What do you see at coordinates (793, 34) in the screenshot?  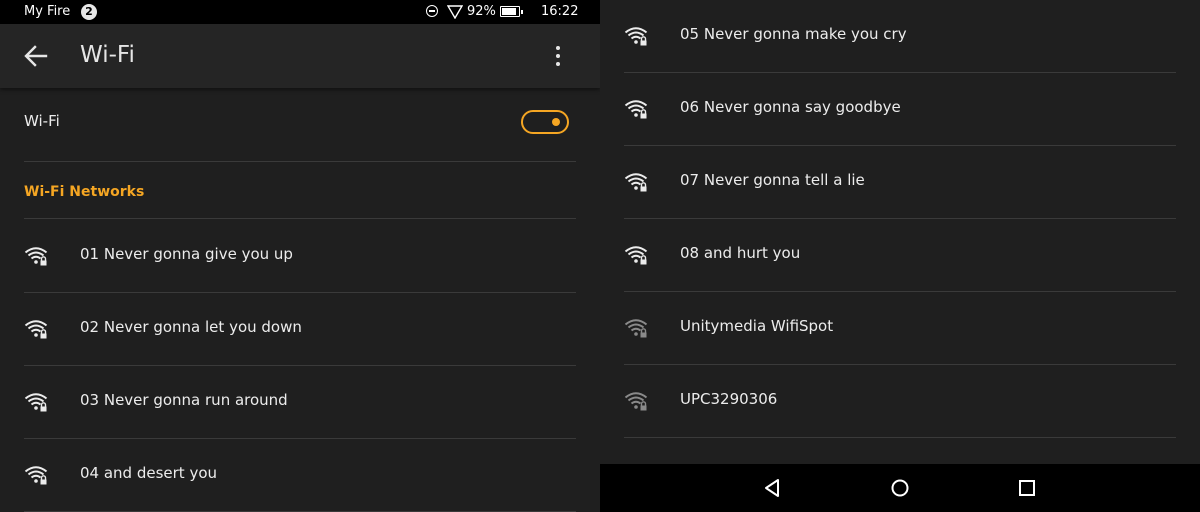 I see `network-name: 05 Never gonna make you cry` at bounding box center [793, 34].